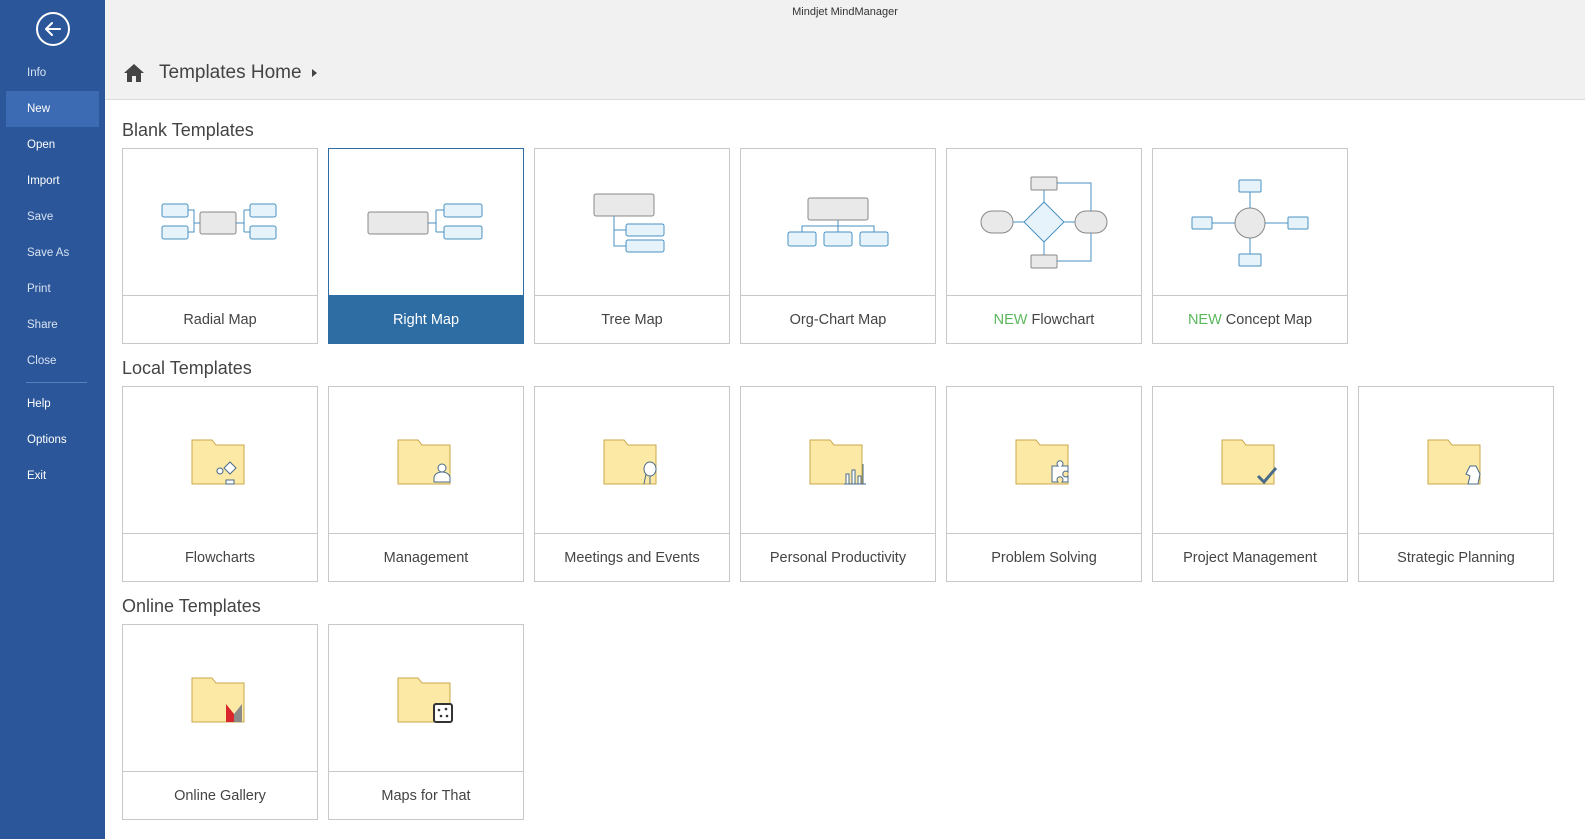 Image resolution: width=1585 pixels, height=839 pixels. I want to click on folder-checkmark-icon, so click(1249, 461).